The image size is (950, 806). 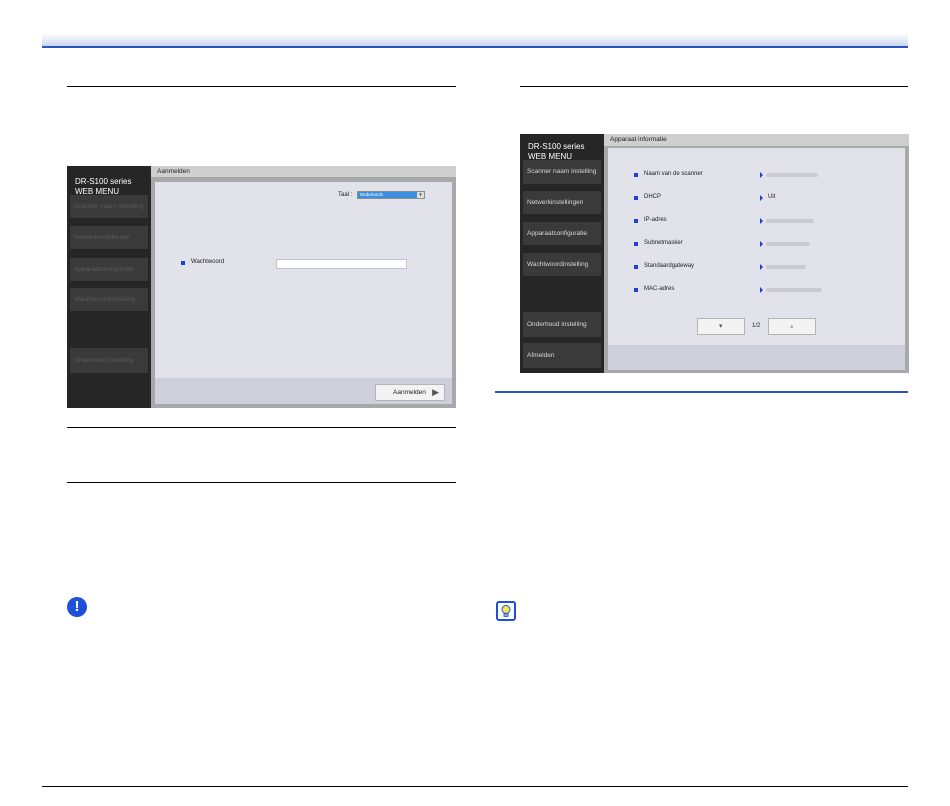 What do you see at coordinates (345, 195) in the screenshot?
I see `language-label: Taal :` at bounding box center [345, 195].